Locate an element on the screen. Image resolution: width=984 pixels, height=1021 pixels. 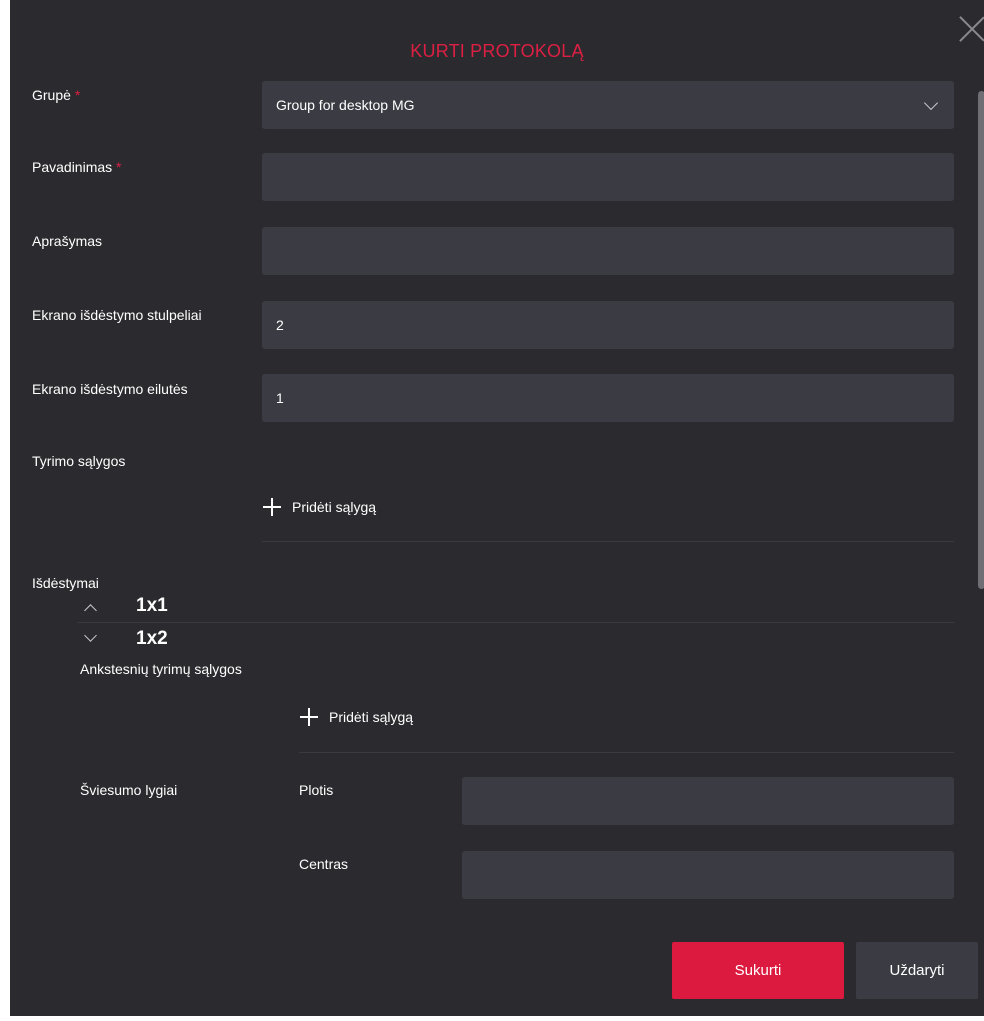
width-label: Plotis is located at coordinates (316, 790).